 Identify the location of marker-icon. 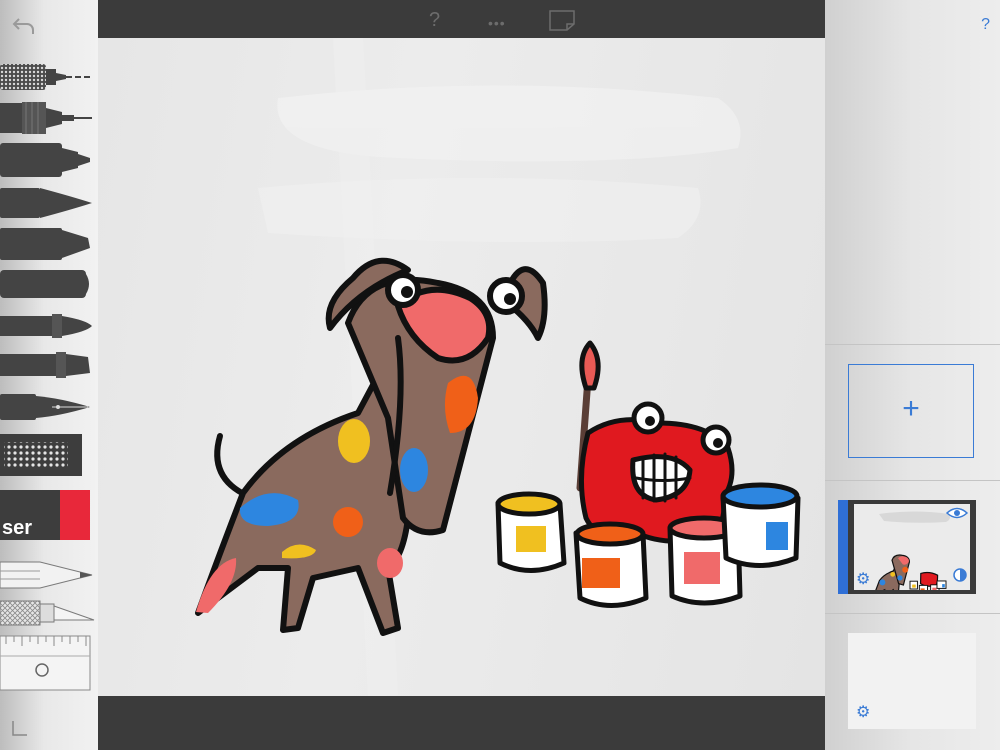
(48, 160).